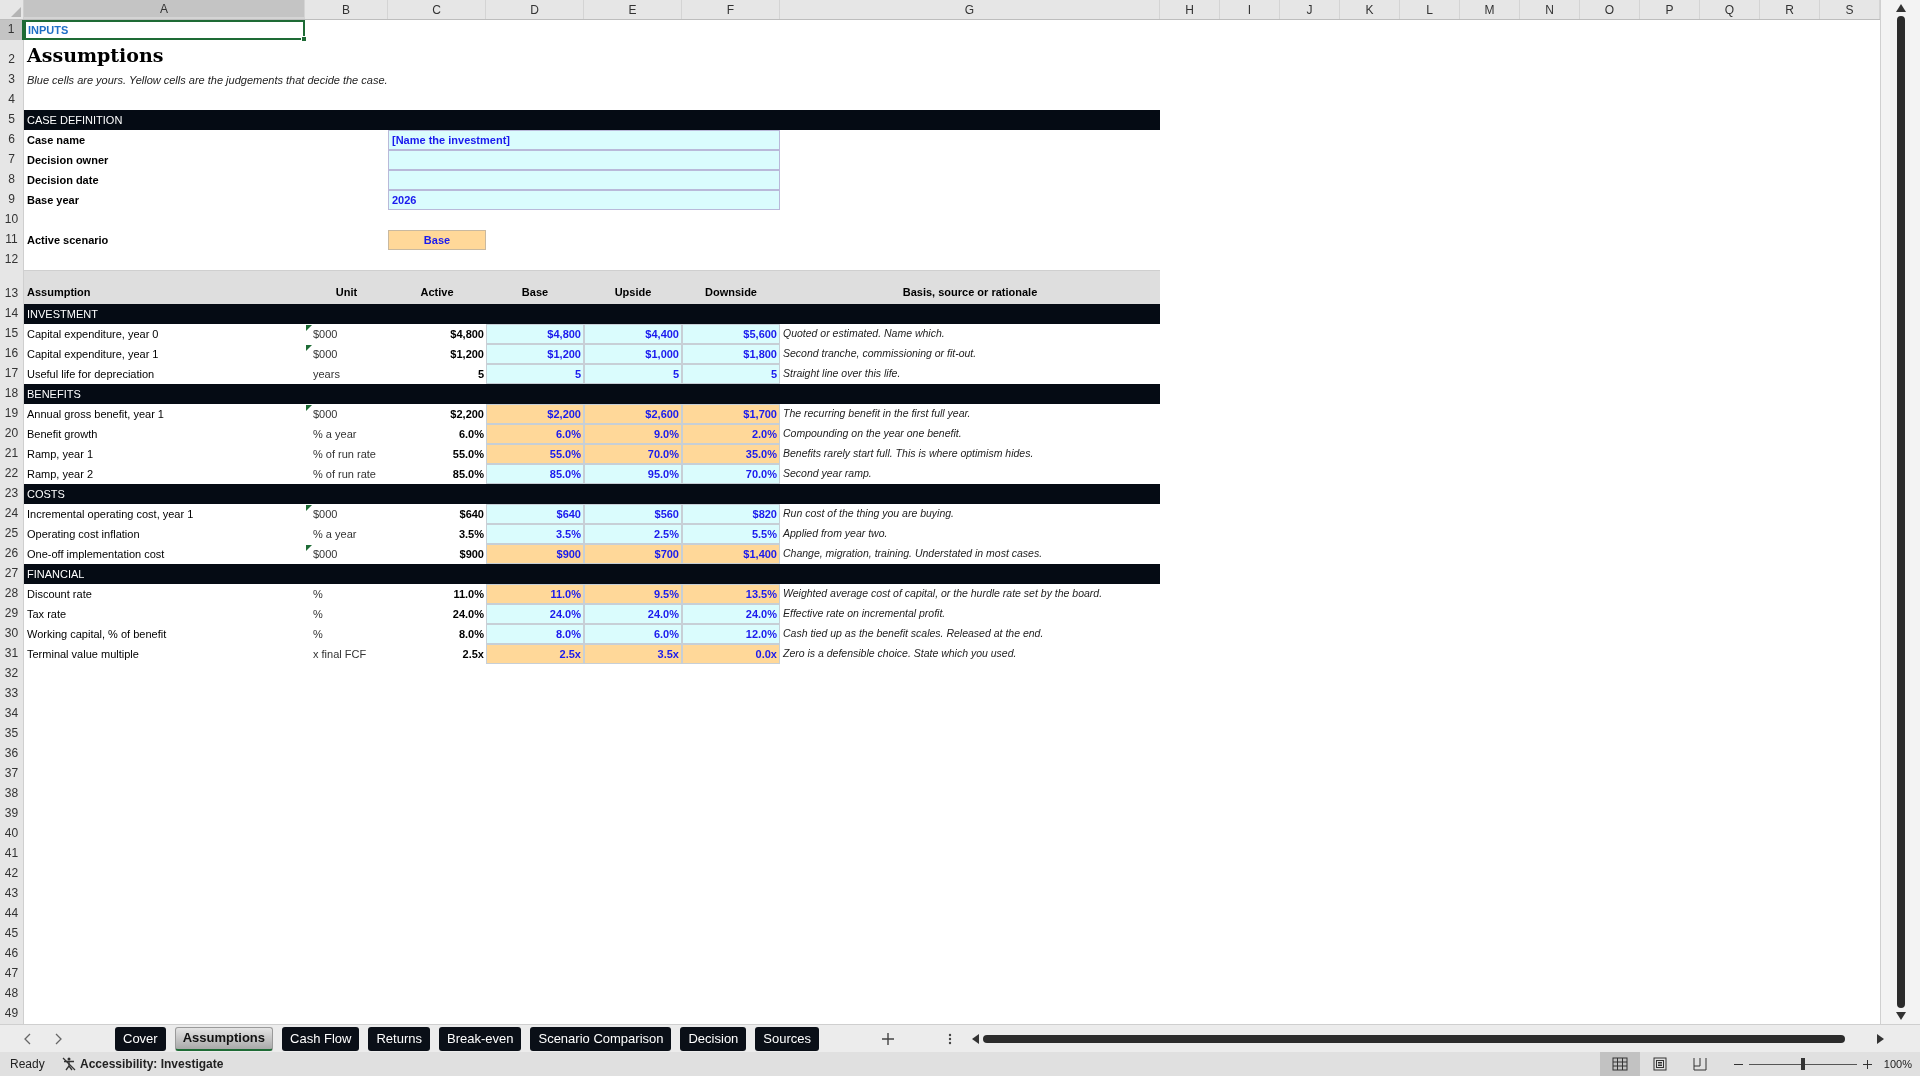  What do you see at coordinates (633, 434) in the screenshot?
I see `input-cell: 9.0%` at bounding box center [633, 434].